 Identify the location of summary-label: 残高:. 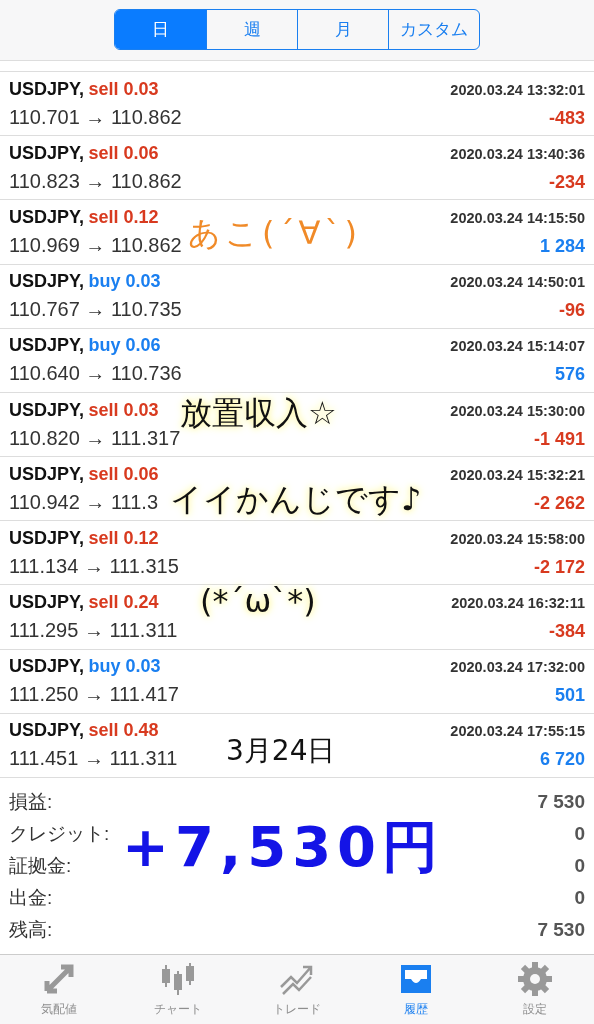
(31, 929).